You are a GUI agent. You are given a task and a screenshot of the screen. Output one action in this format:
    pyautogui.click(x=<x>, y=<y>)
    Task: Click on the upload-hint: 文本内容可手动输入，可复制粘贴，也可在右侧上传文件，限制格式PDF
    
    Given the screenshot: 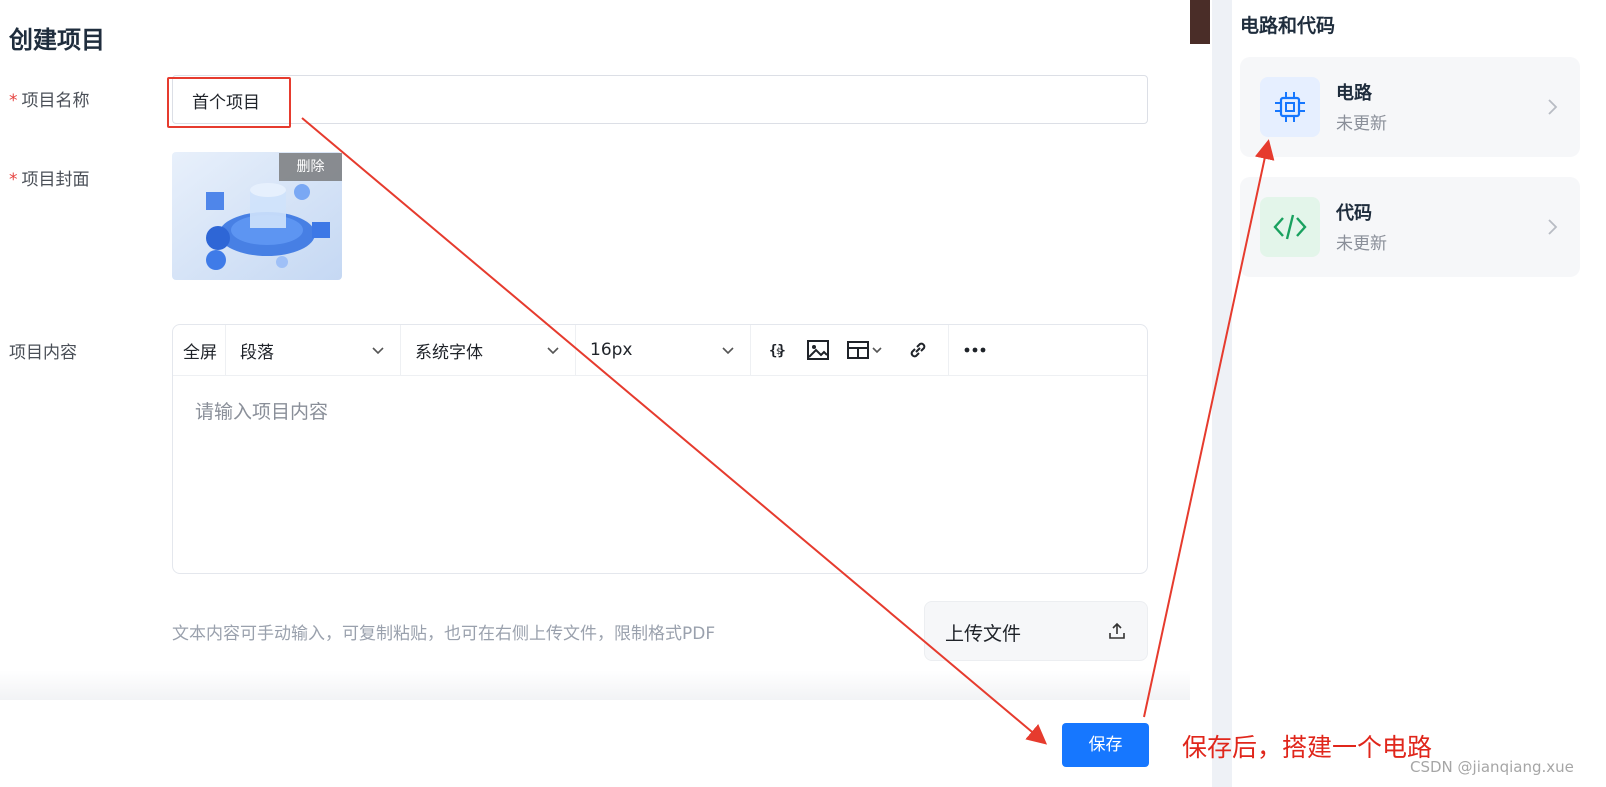 What is the action you would take?
    pyautogui.click(x=444, y=634)
    